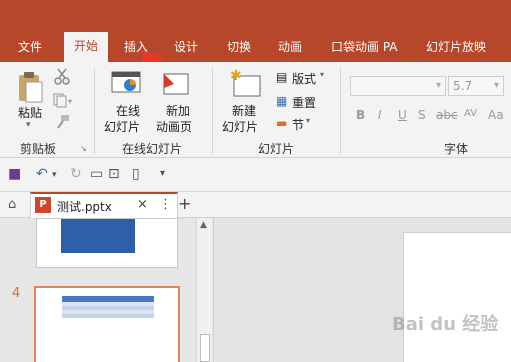  I want to click on font-size-combo: 5.7 ▾, so click(476, 86).